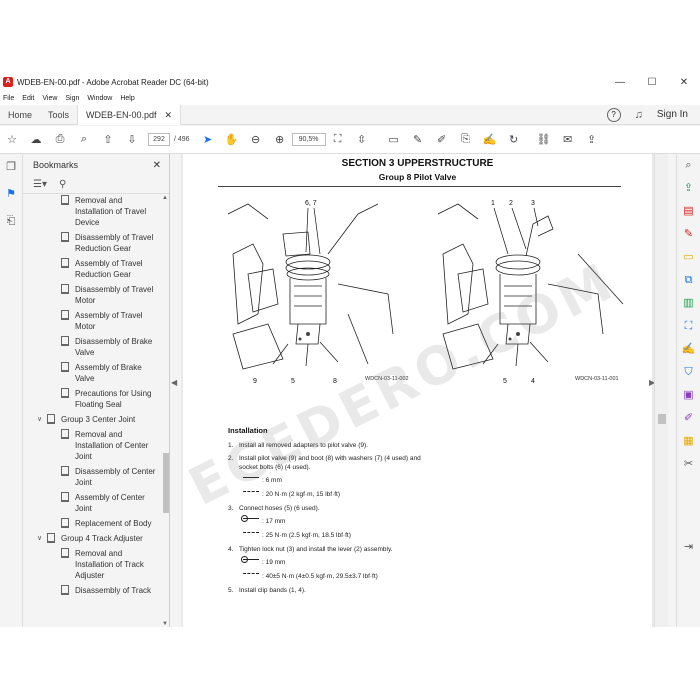  Describe the element at coordinates (688, 211) in the screenshot. I see `create-pdf-icon: ▤` at that location.